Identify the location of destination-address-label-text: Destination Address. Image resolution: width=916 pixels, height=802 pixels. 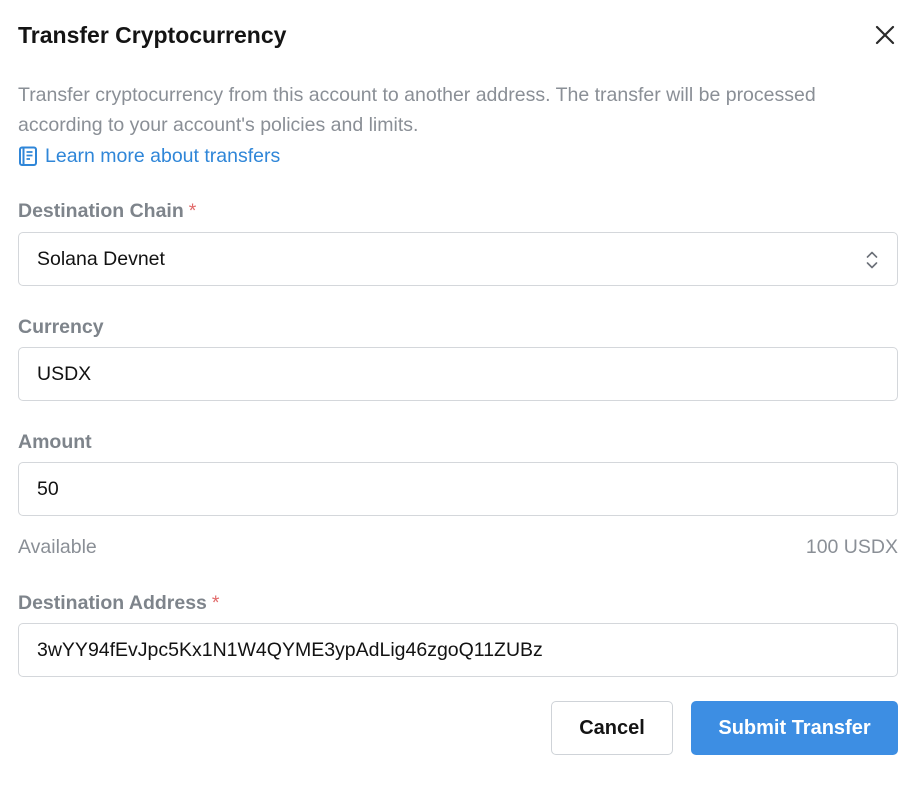
(112, 603).